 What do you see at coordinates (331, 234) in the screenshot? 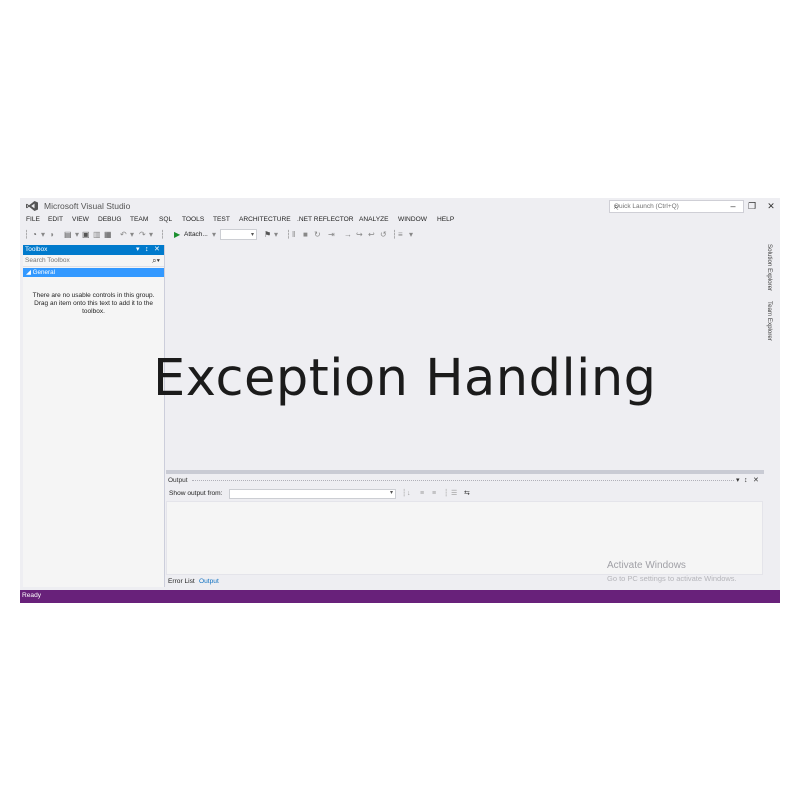
I see `show-next-statement-icon: ⇥` at bounding box center [331, 234].